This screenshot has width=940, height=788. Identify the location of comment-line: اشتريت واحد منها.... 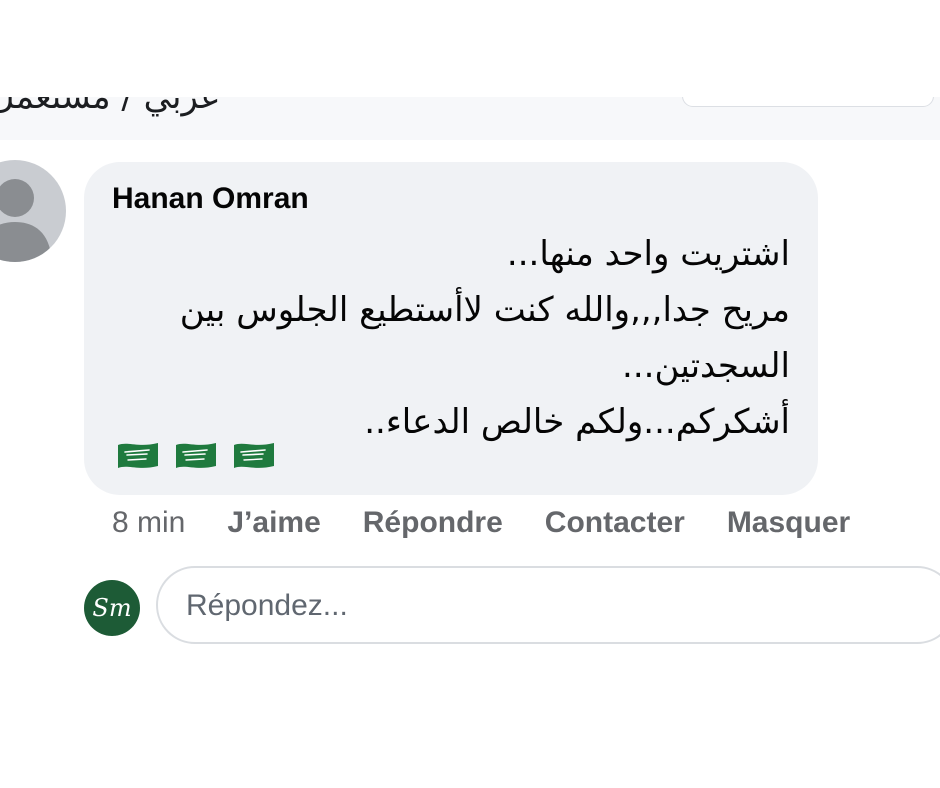
(648, 254).